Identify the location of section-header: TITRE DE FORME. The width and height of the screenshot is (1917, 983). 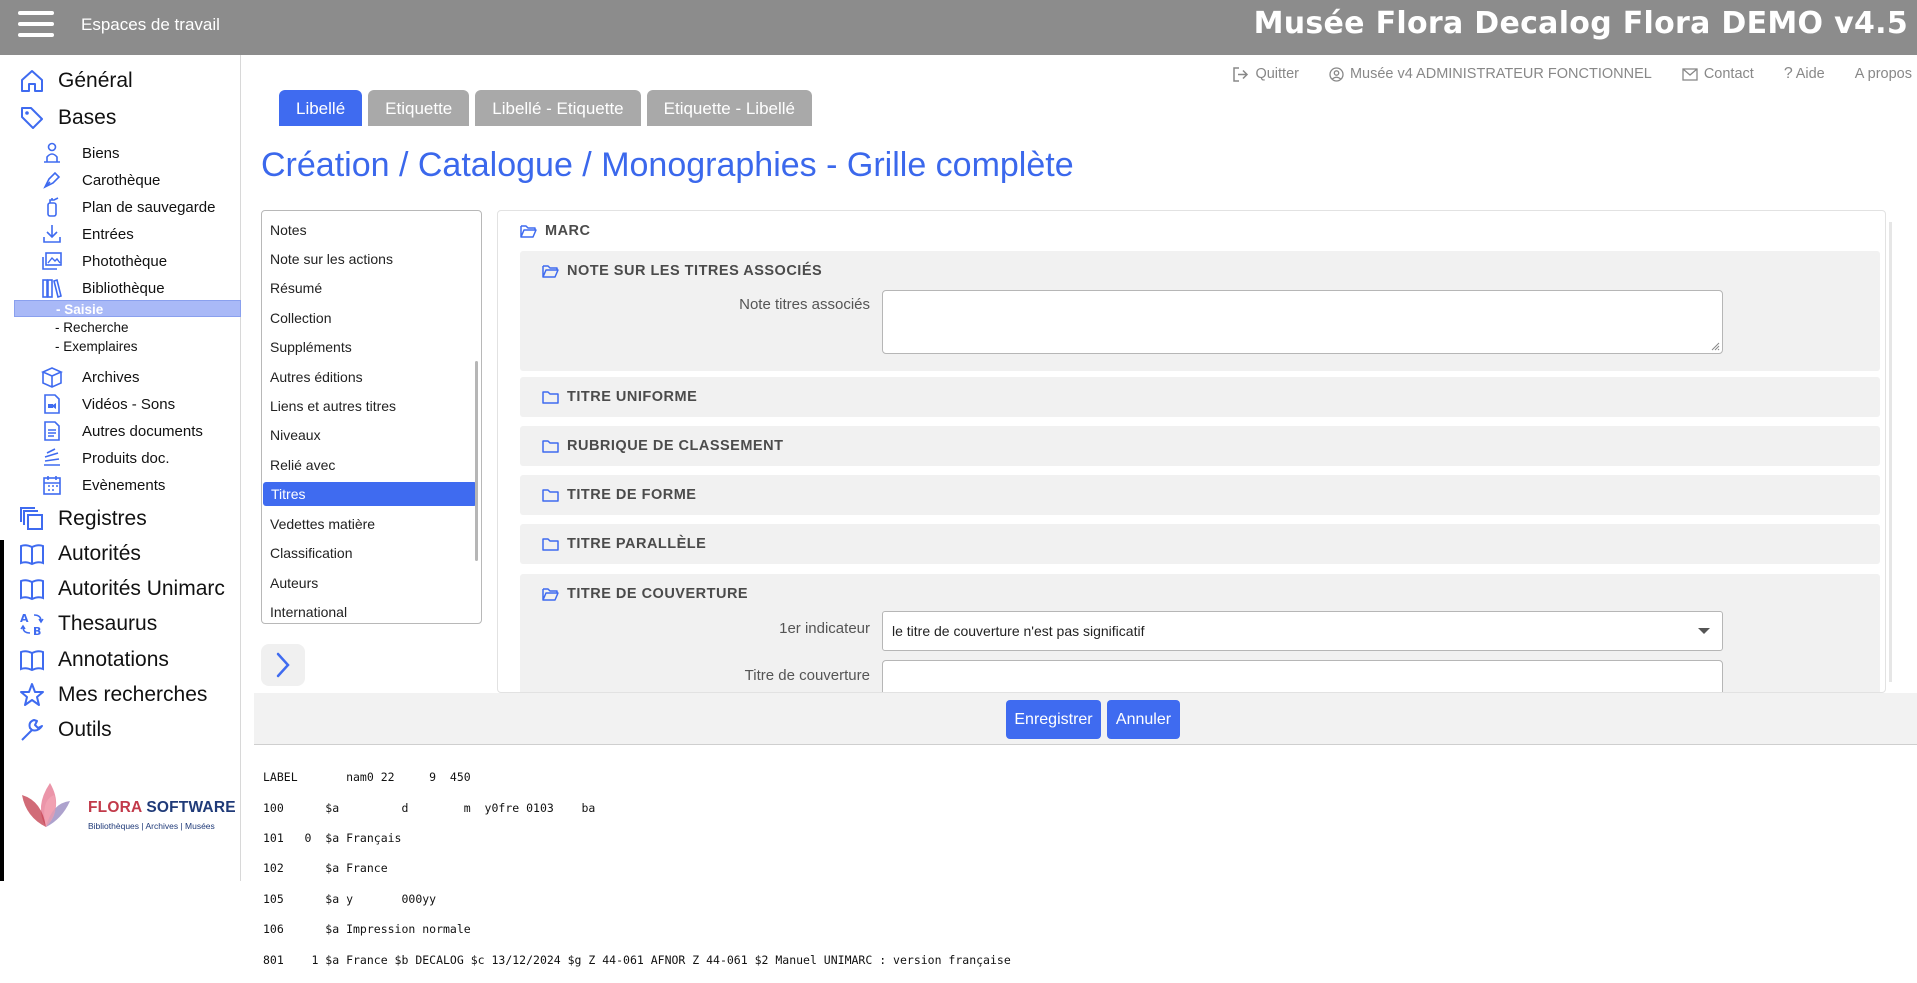
(619, 495).